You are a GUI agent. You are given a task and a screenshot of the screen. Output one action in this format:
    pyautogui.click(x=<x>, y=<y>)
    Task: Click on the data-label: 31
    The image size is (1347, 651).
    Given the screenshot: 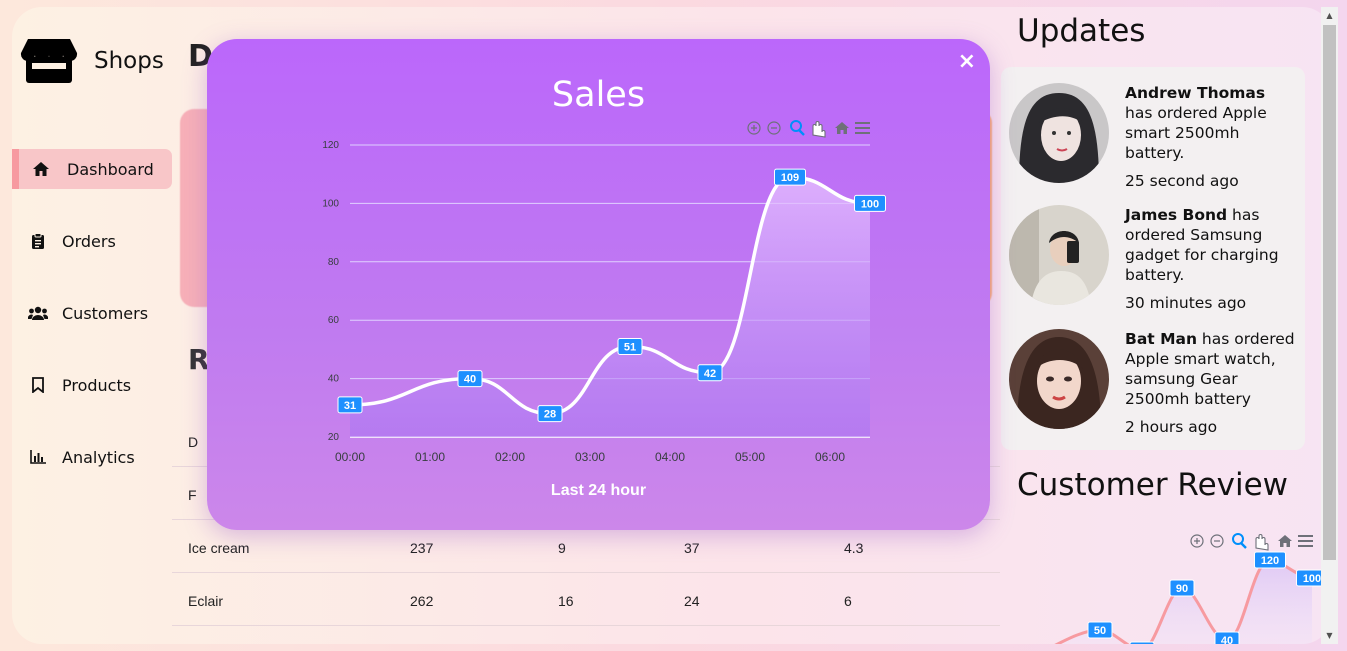 What is the action you would take?
    pyautogui.click(x=350, y=405)
    